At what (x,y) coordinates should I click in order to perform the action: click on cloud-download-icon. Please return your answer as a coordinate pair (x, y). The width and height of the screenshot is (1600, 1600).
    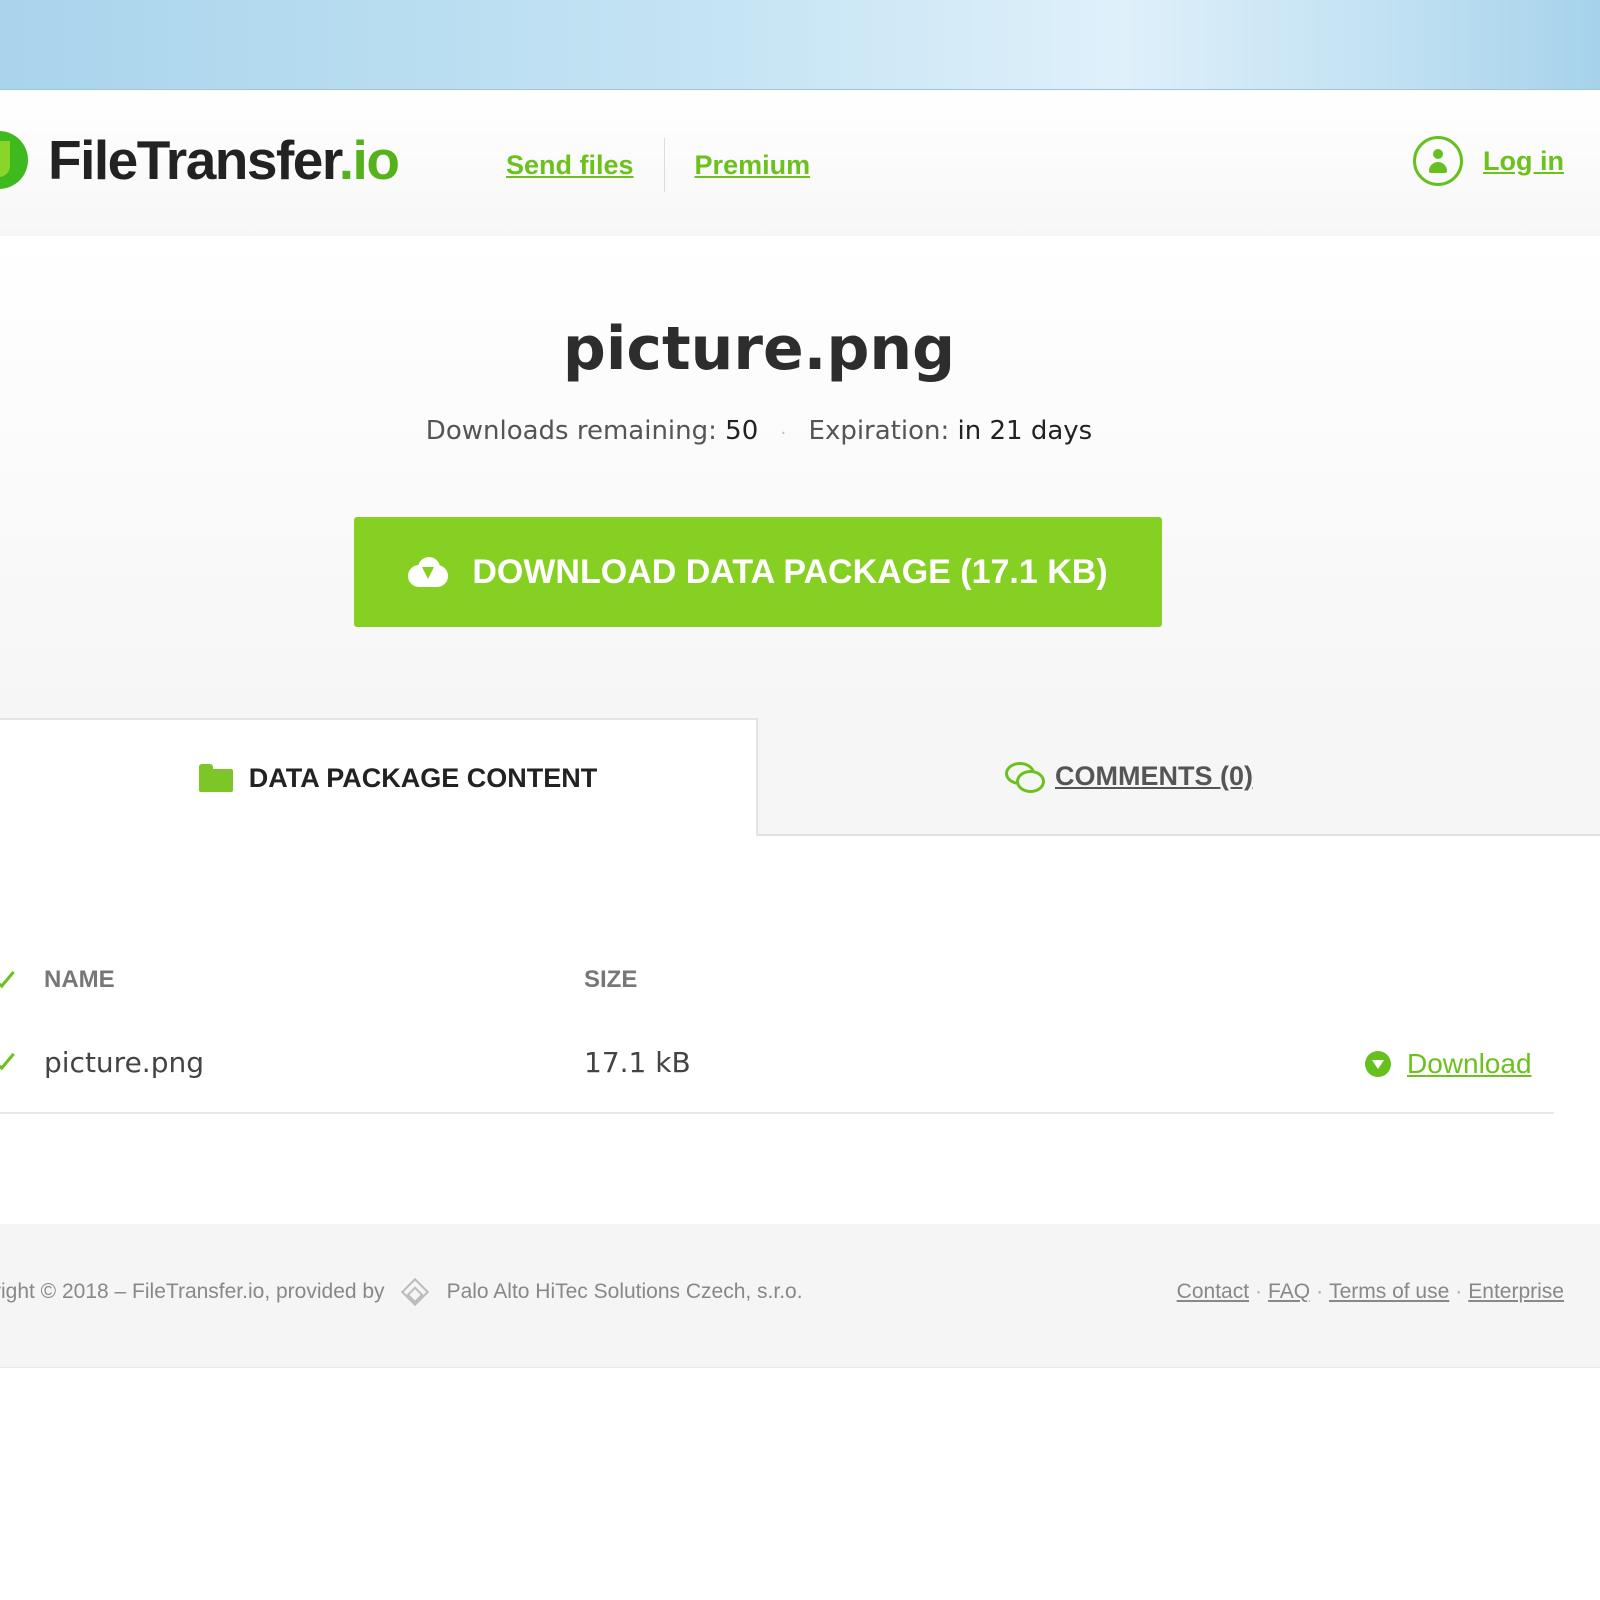
    Looking at the image, I should click on (428, 572).